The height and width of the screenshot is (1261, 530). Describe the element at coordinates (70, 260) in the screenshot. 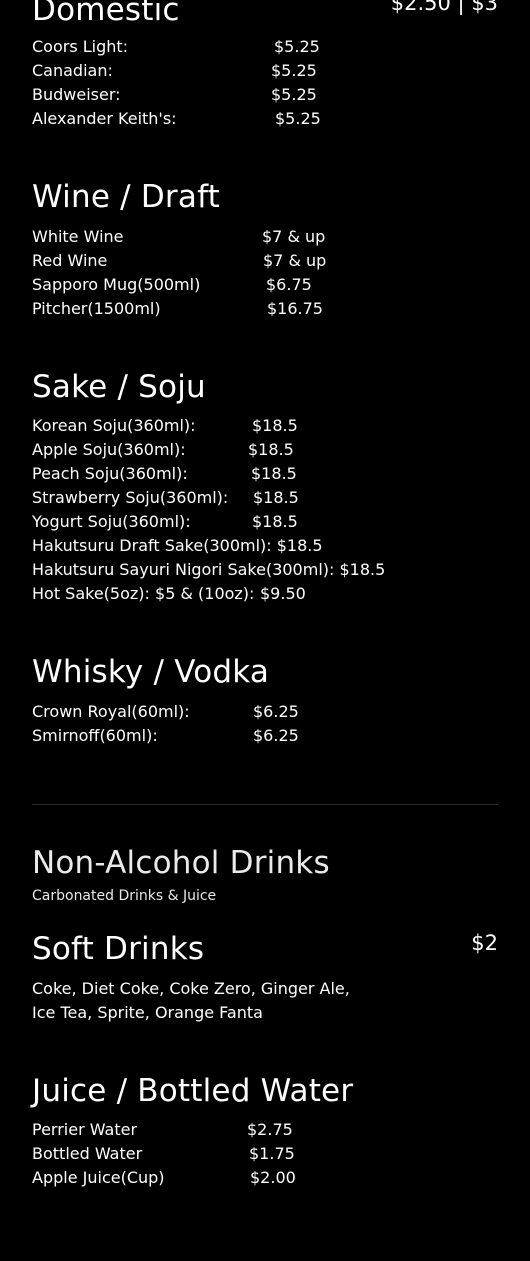

I see `item-name: Red Wine` at that location.